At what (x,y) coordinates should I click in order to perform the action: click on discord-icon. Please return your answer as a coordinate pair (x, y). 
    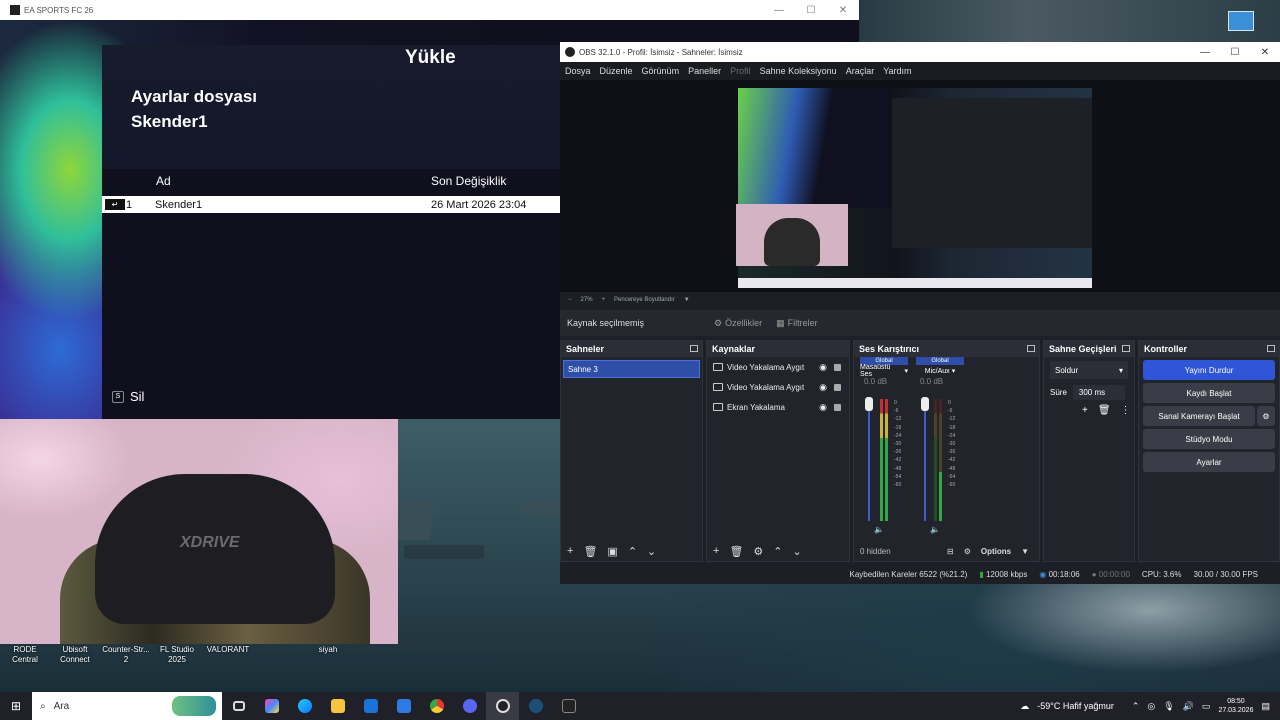
    Looking at the image, I should click on (469, 706).